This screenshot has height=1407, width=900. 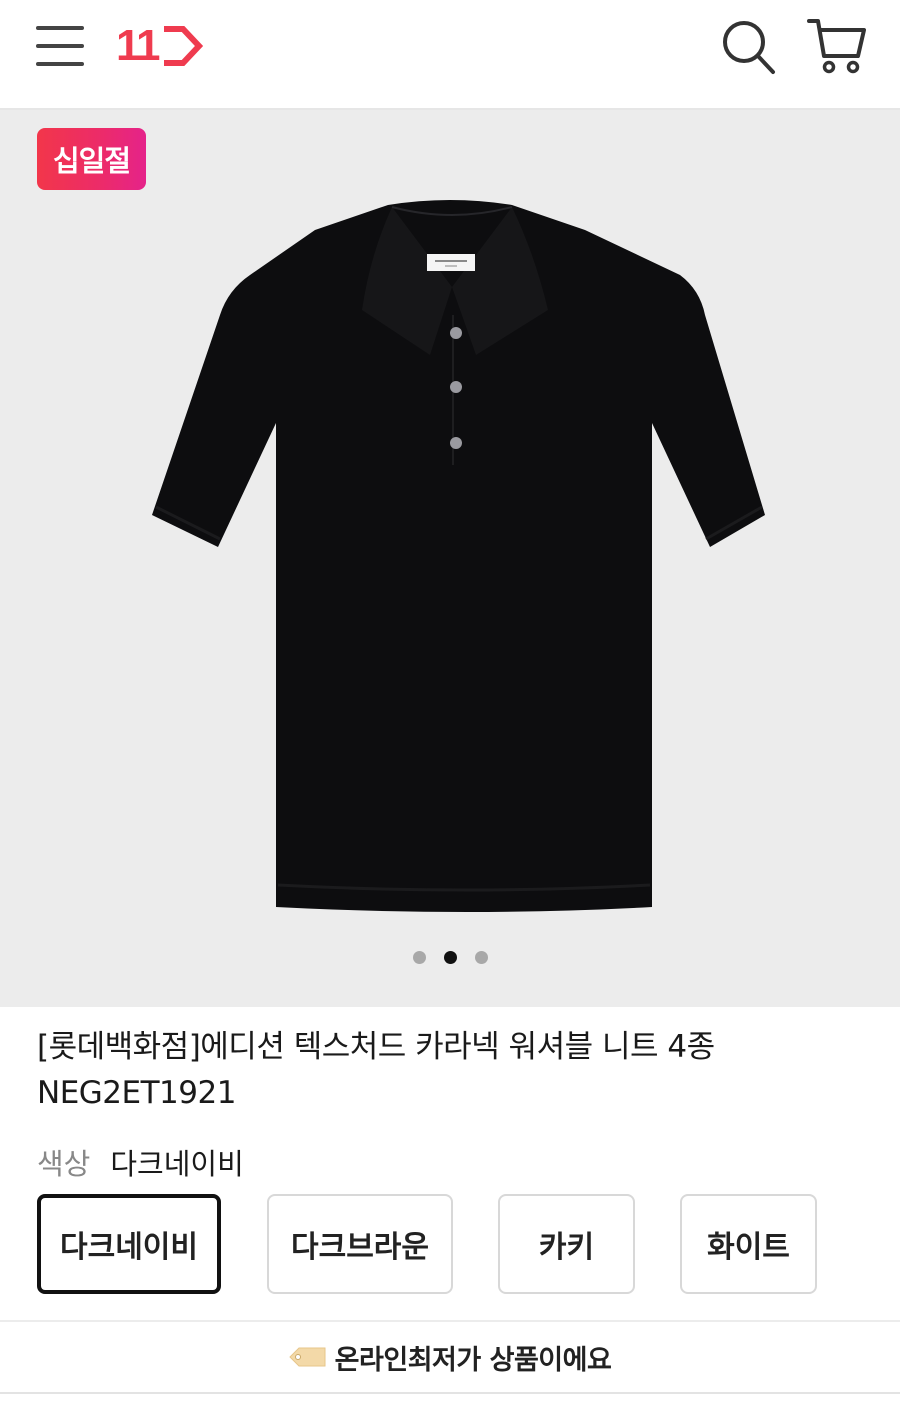 I want to click on event-badge: 십일절, so click(x=91, y=159).